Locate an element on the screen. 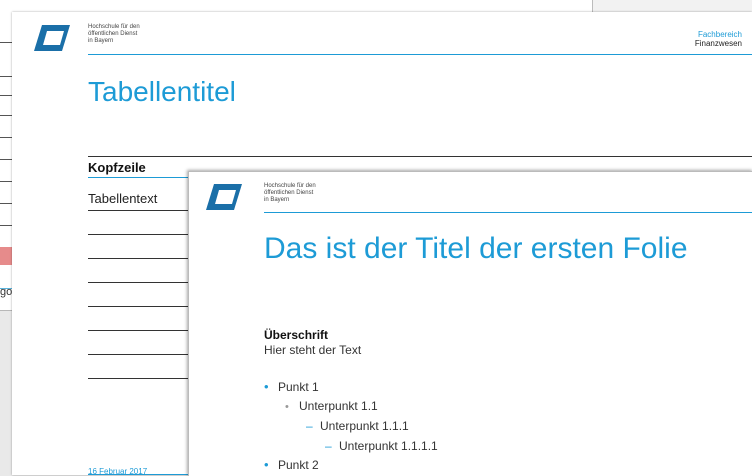 The image size is (752, 476). department-line-1: Fachbereich is located at coordinates (719, 34).